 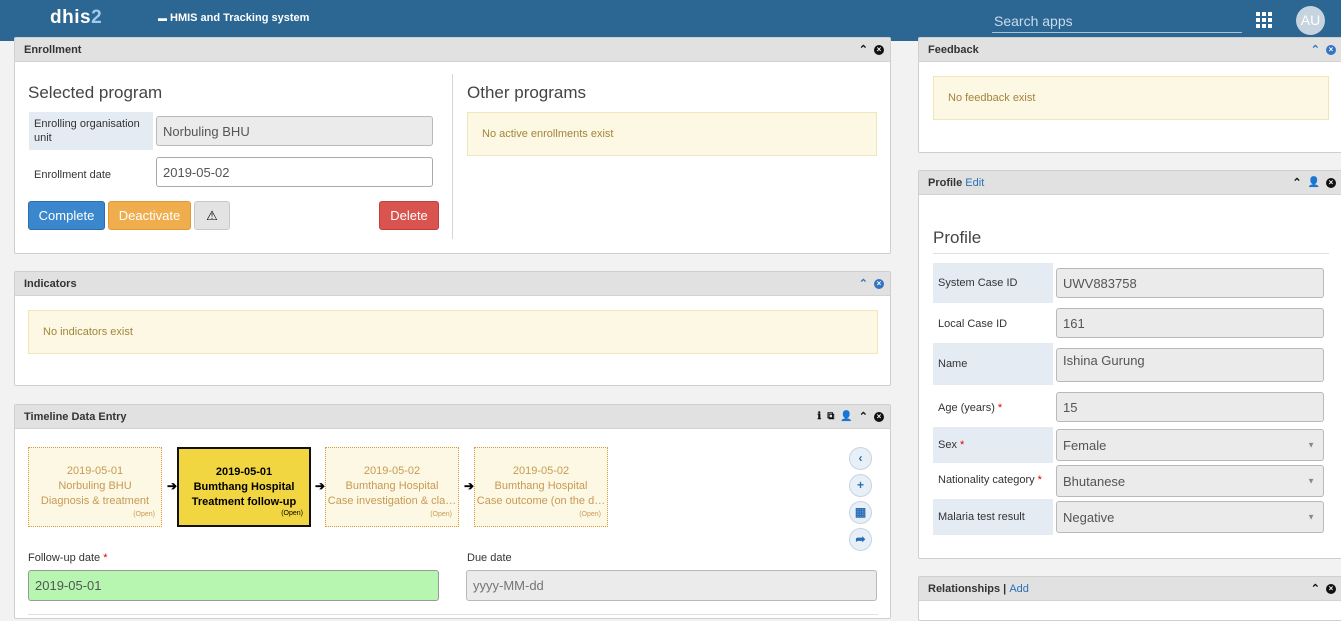 What do you see at coordinates (68, 558) in the screenshot?
I see `followup-date-label: Follow-up date *` at bounding box center [68, 558].